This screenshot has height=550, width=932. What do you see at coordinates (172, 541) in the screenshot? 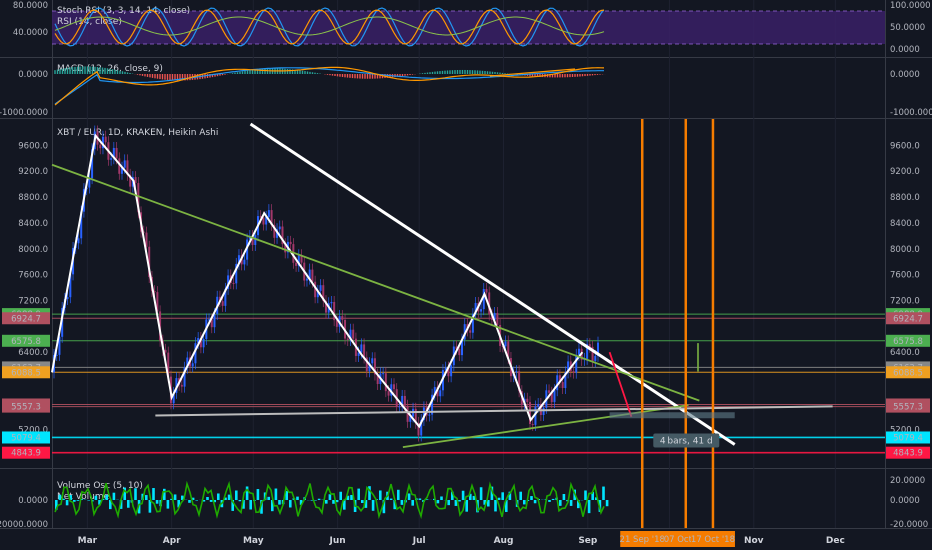
I see `time-axis-month: Apr` at bounding box center [172, 541].